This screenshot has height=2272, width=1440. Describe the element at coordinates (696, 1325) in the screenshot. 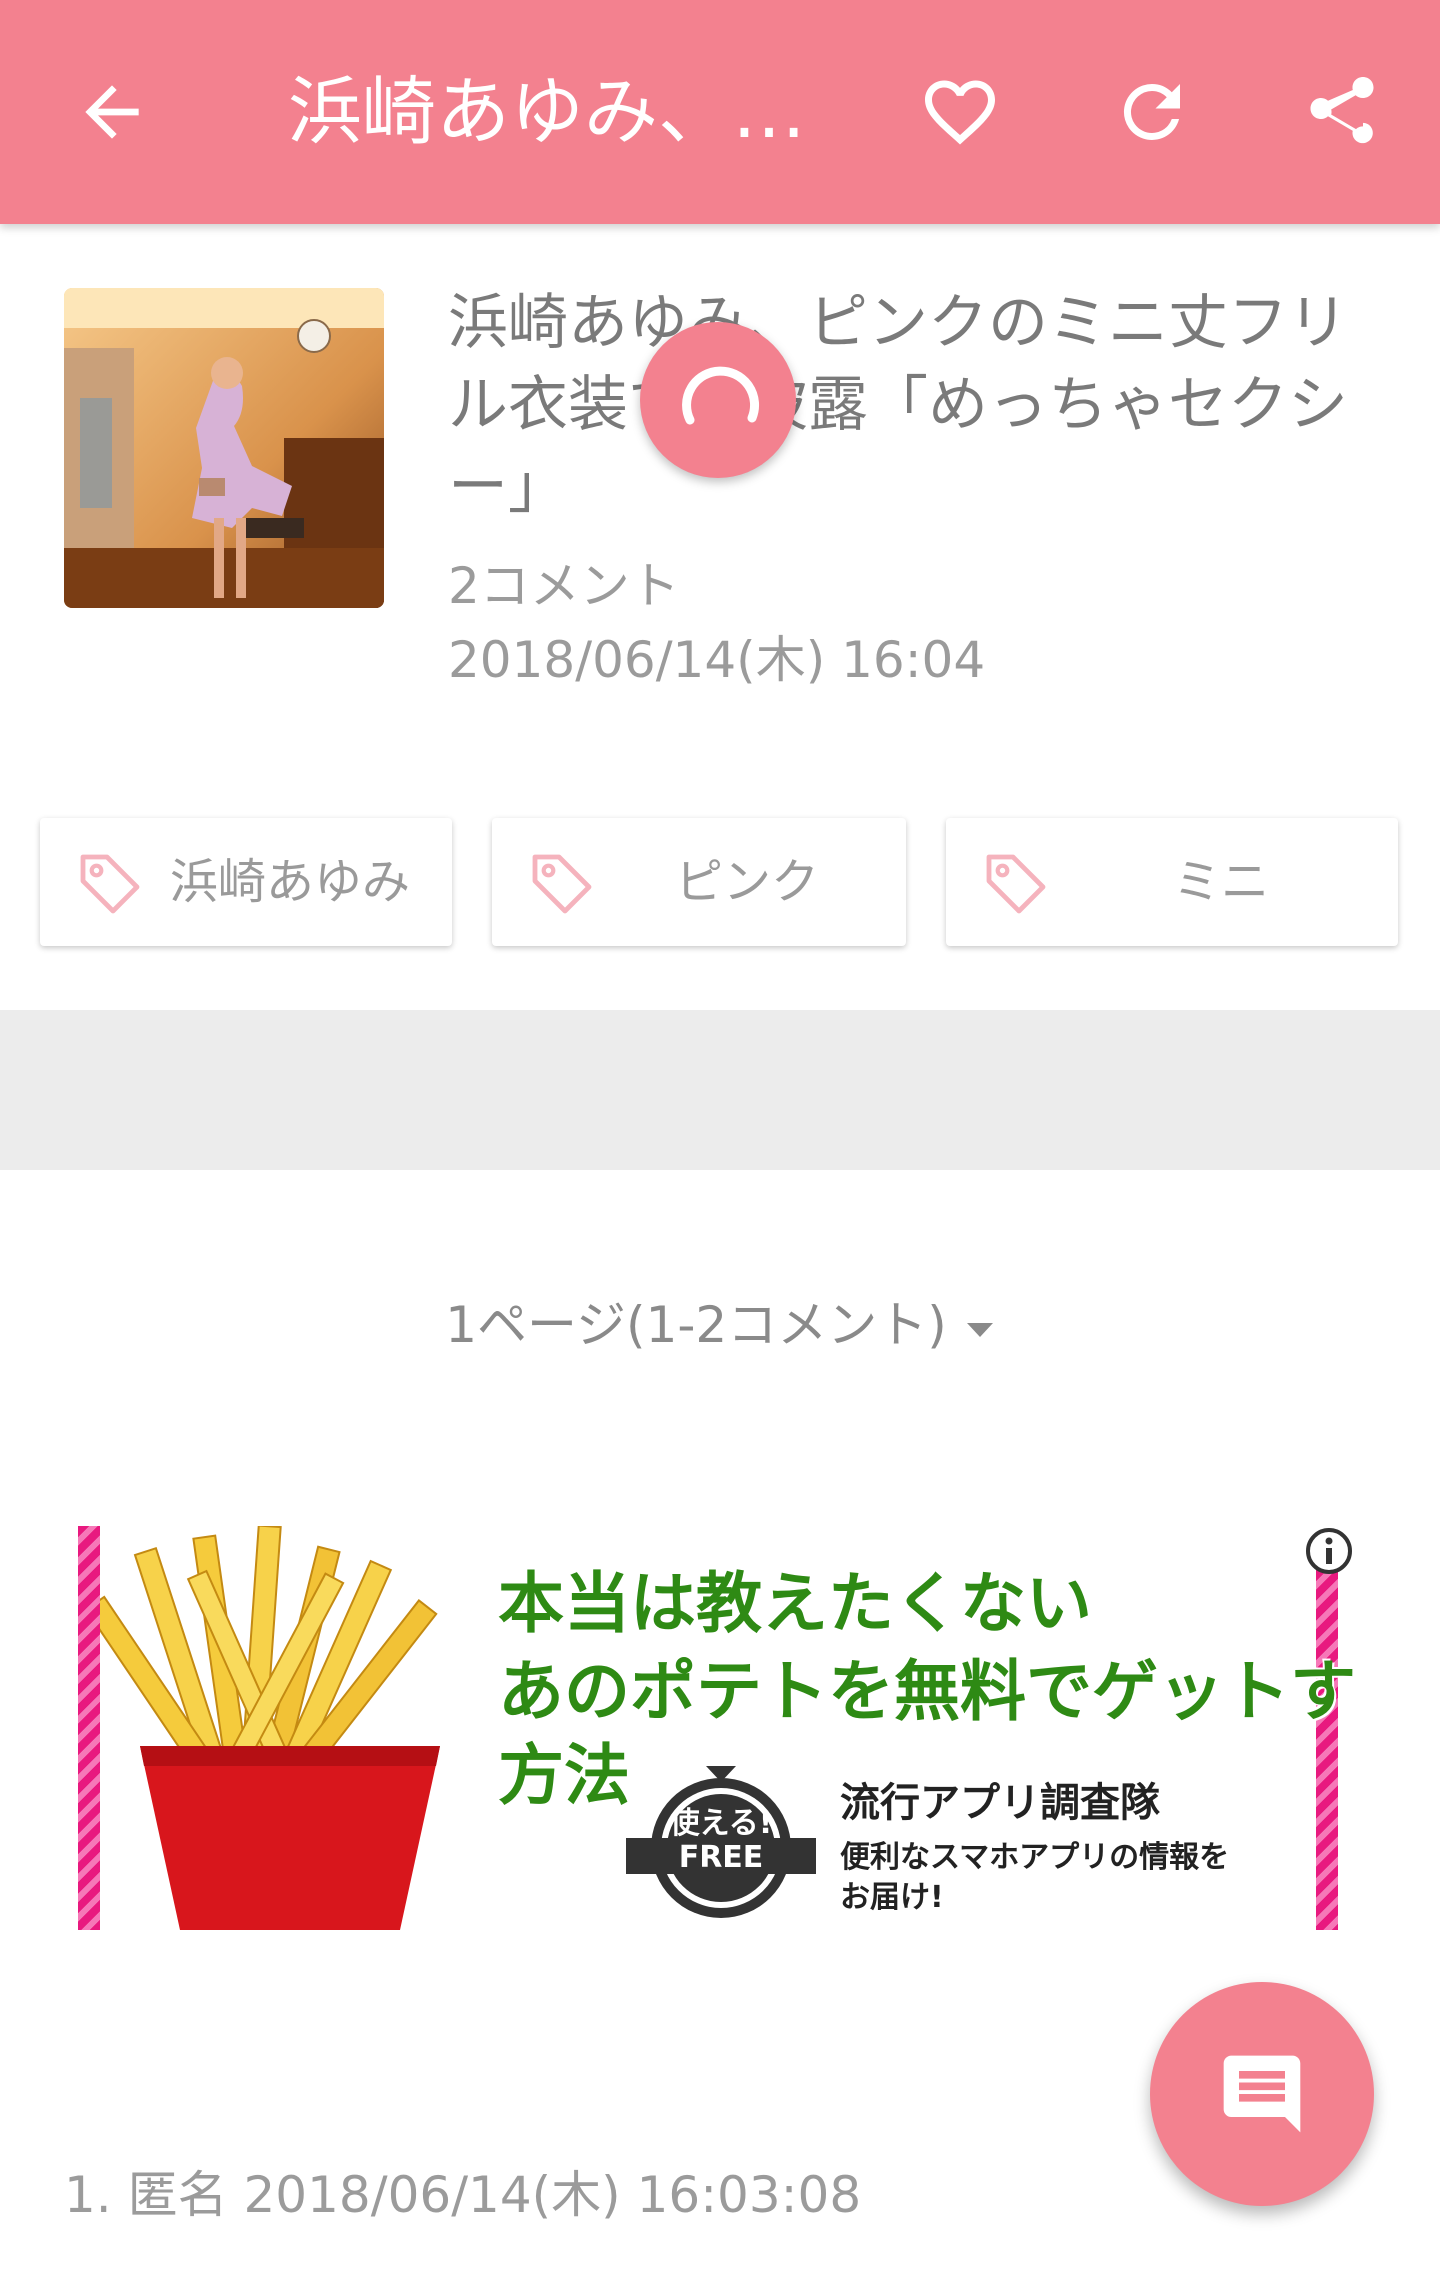

I see `page-selector-label: 1ページ(1-2コメント)` at that location.